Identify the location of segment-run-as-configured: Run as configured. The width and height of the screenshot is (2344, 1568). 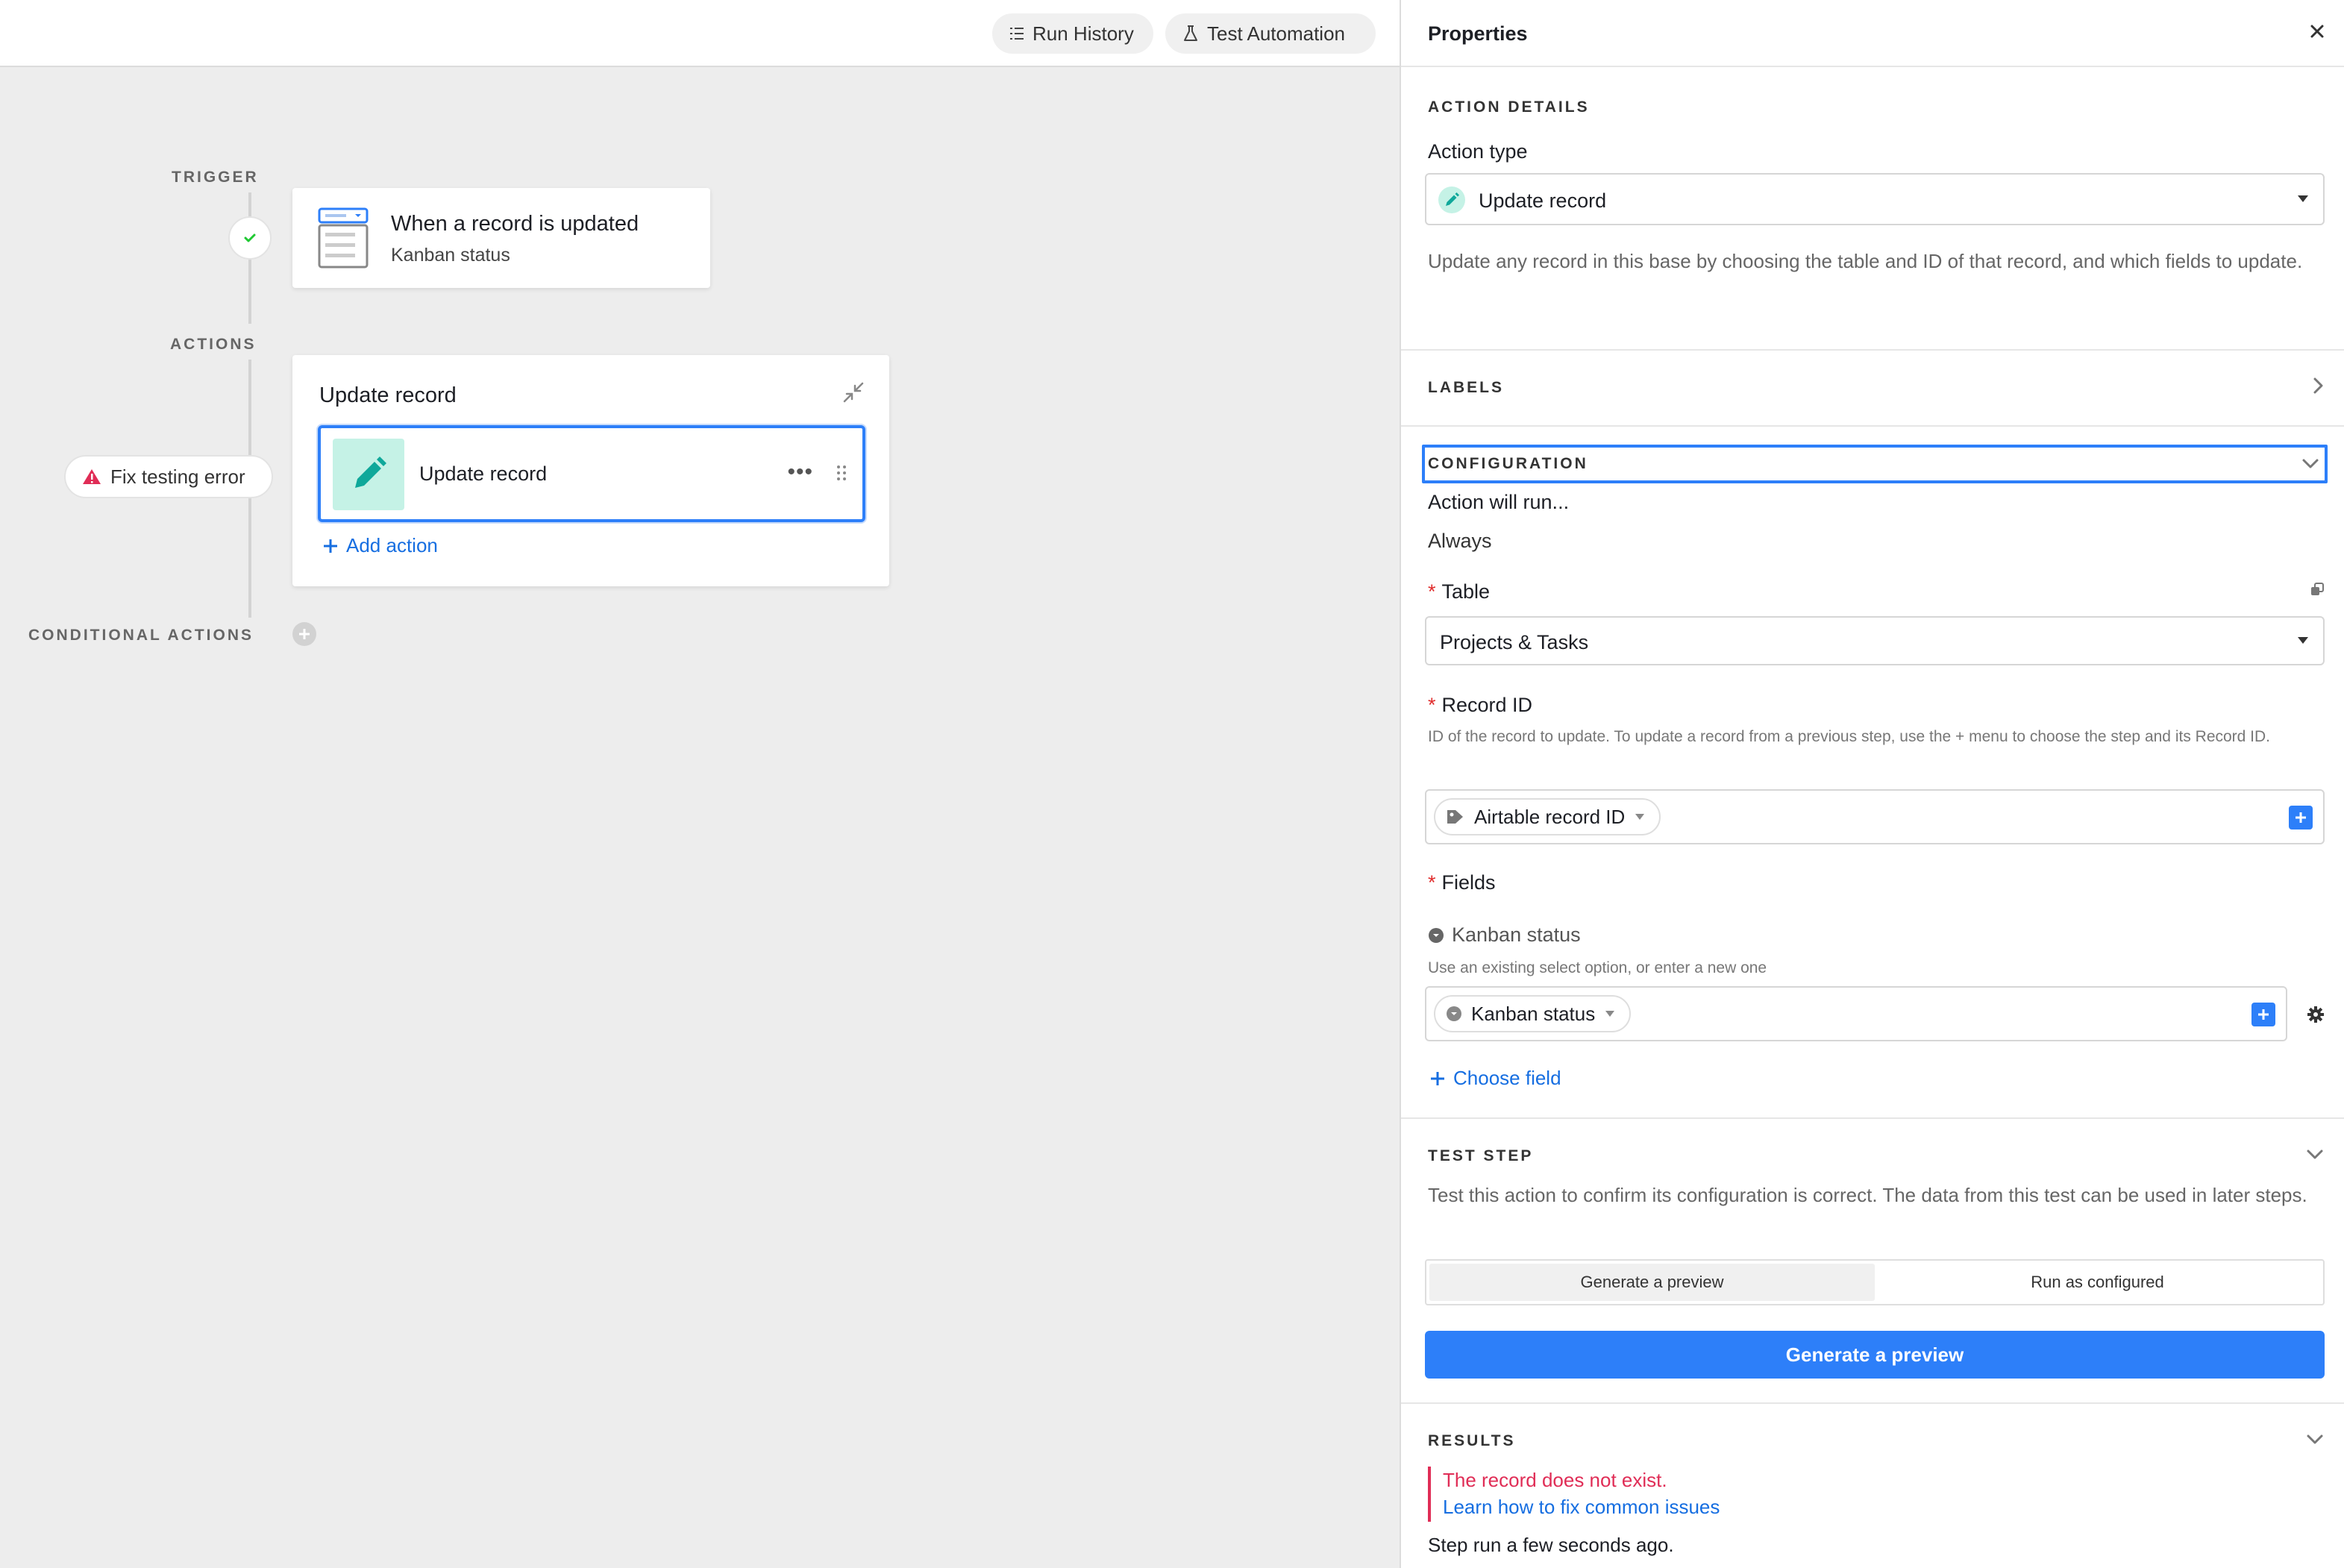
(2097, 1282).